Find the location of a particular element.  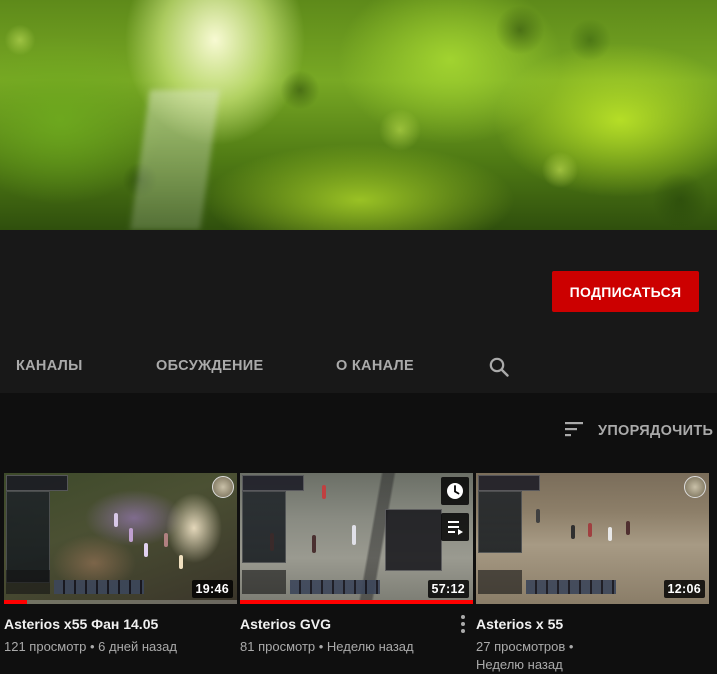

video-duration: 19:46 is located at coordinates (212, 589).